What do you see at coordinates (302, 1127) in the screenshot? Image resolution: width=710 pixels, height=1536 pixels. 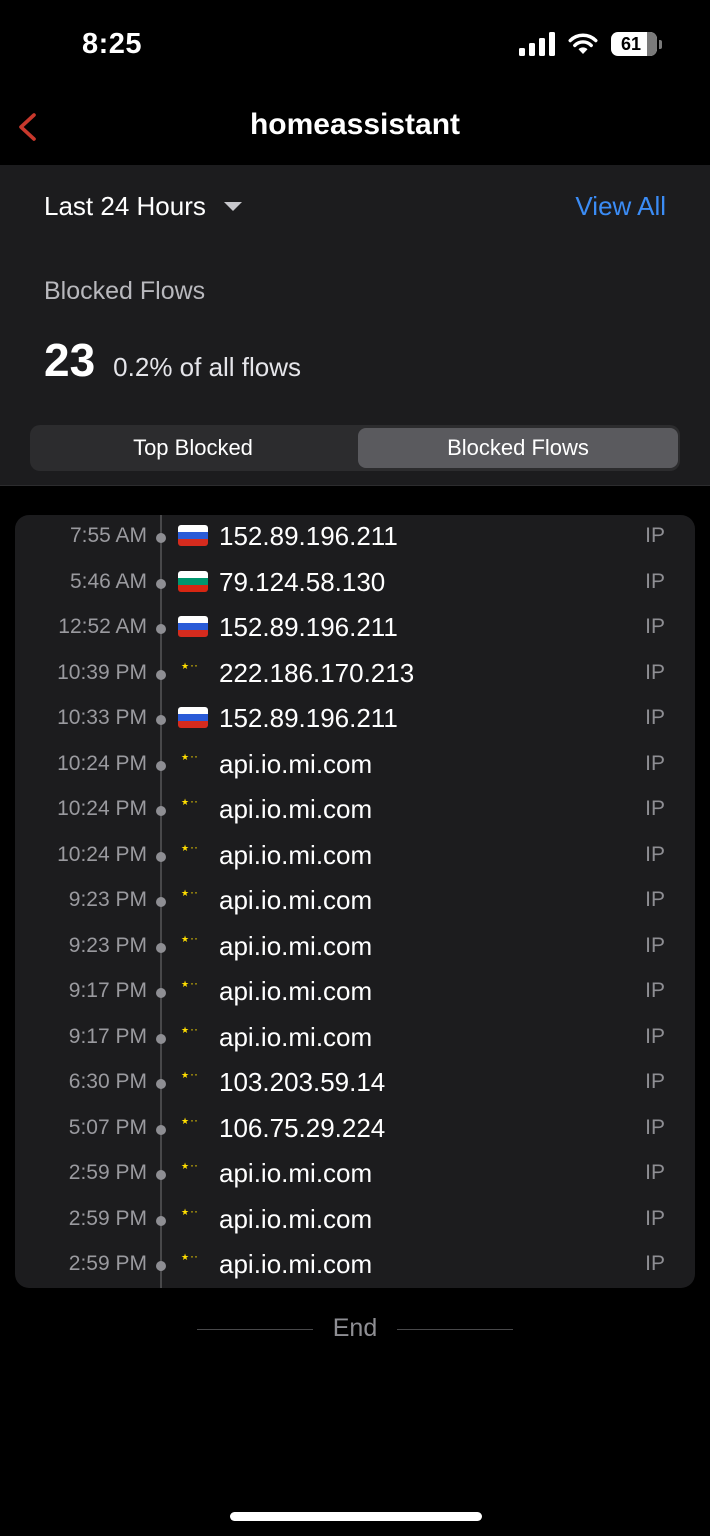 I see `flow-destination: 106.75.29.224` at bounding box center [302, 1127].